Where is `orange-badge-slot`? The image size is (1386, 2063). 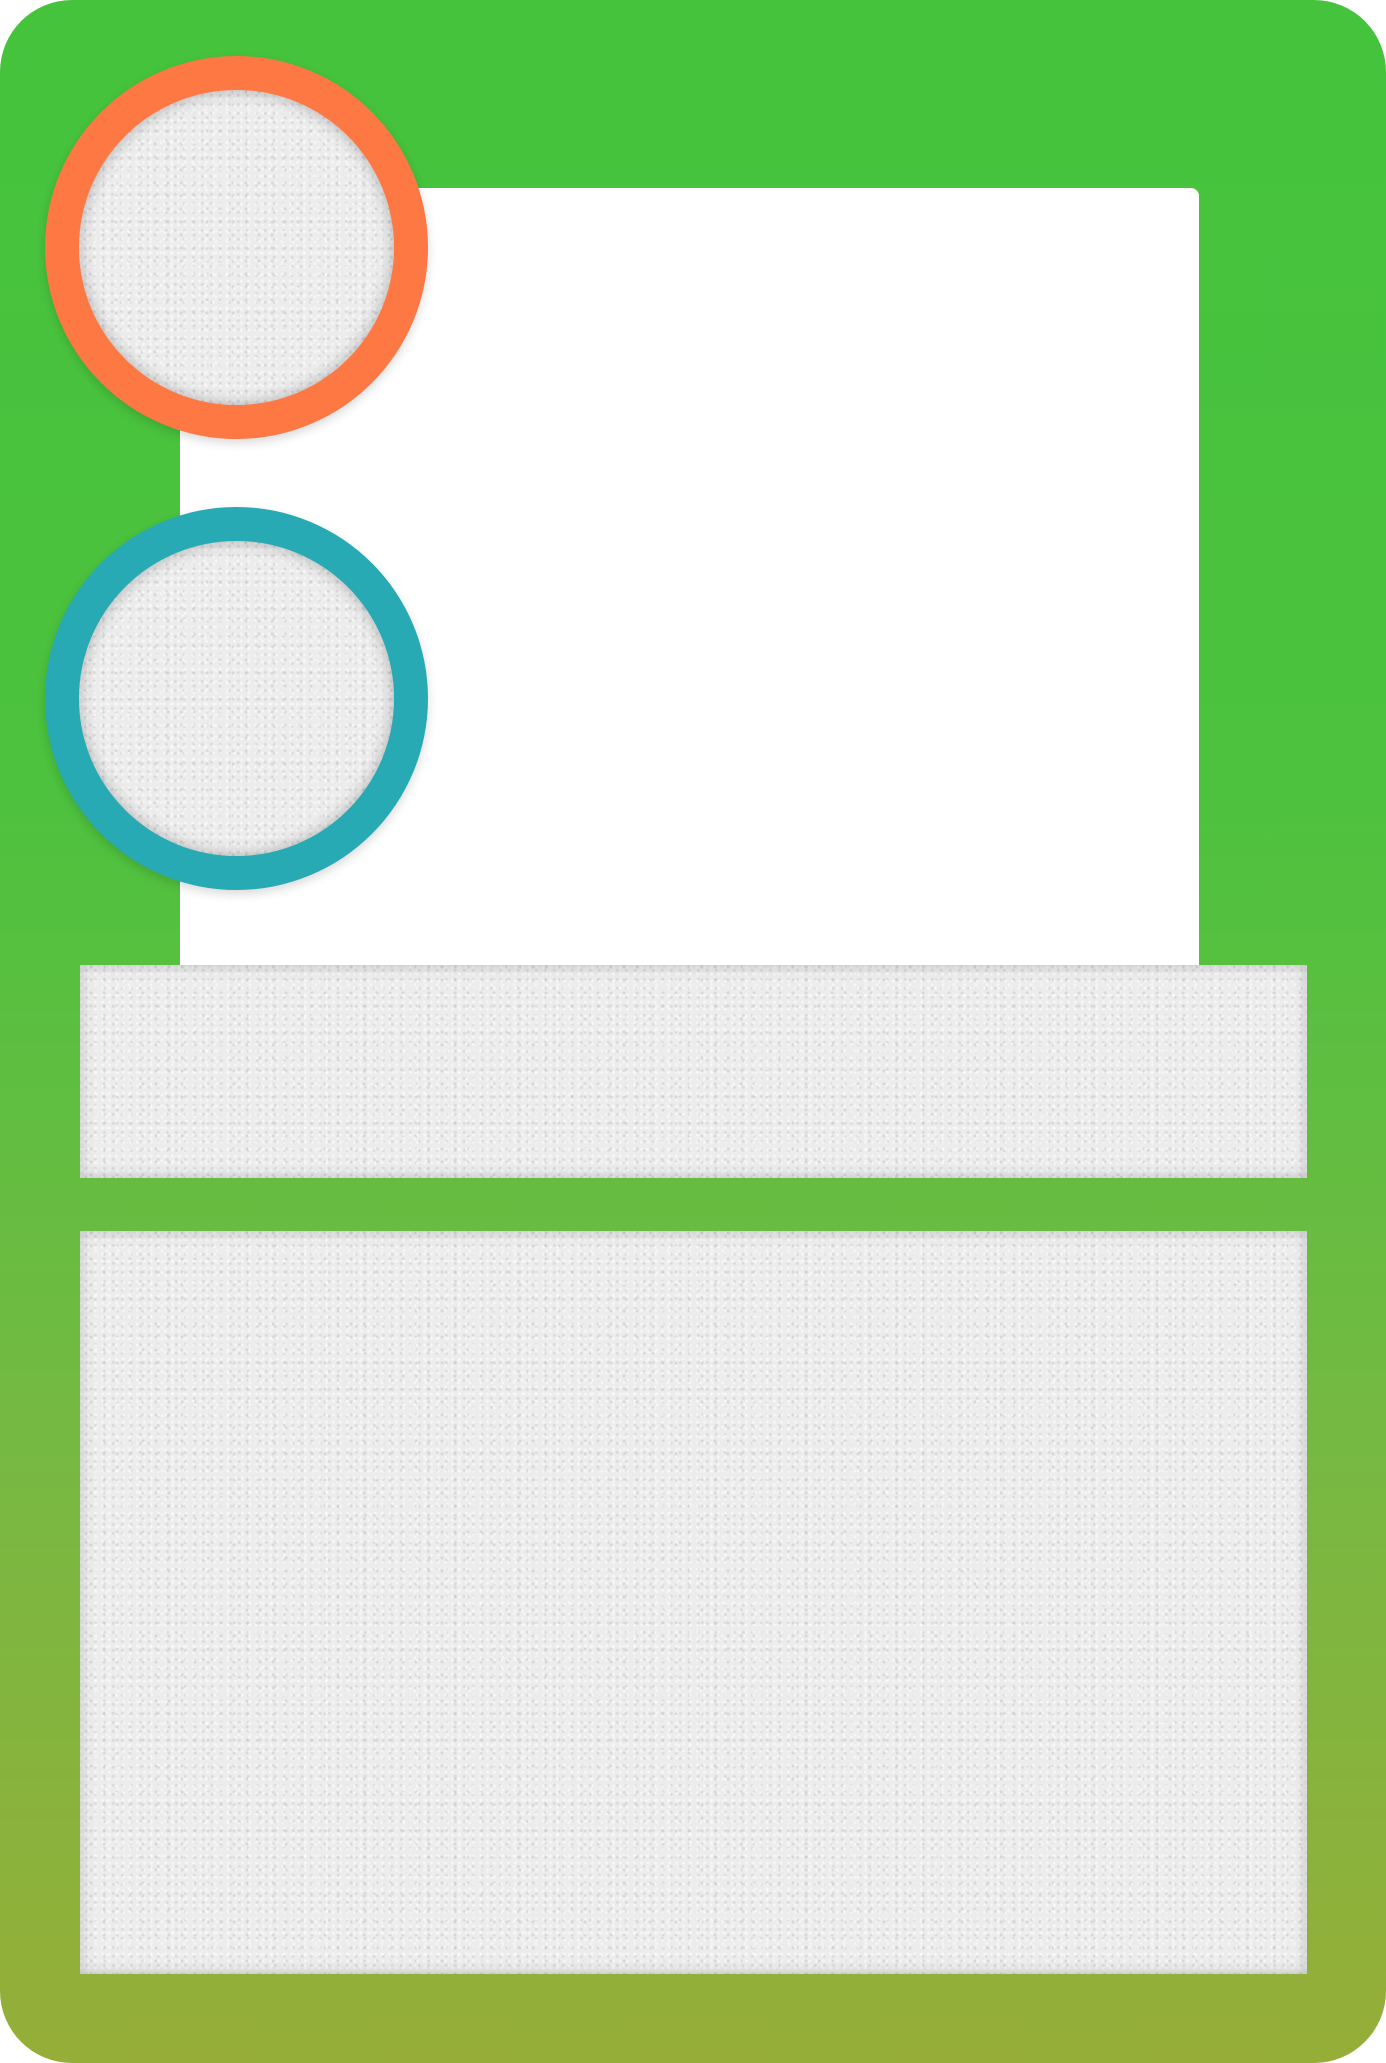
orange-badge-slot is located at coordinates (236, 247).